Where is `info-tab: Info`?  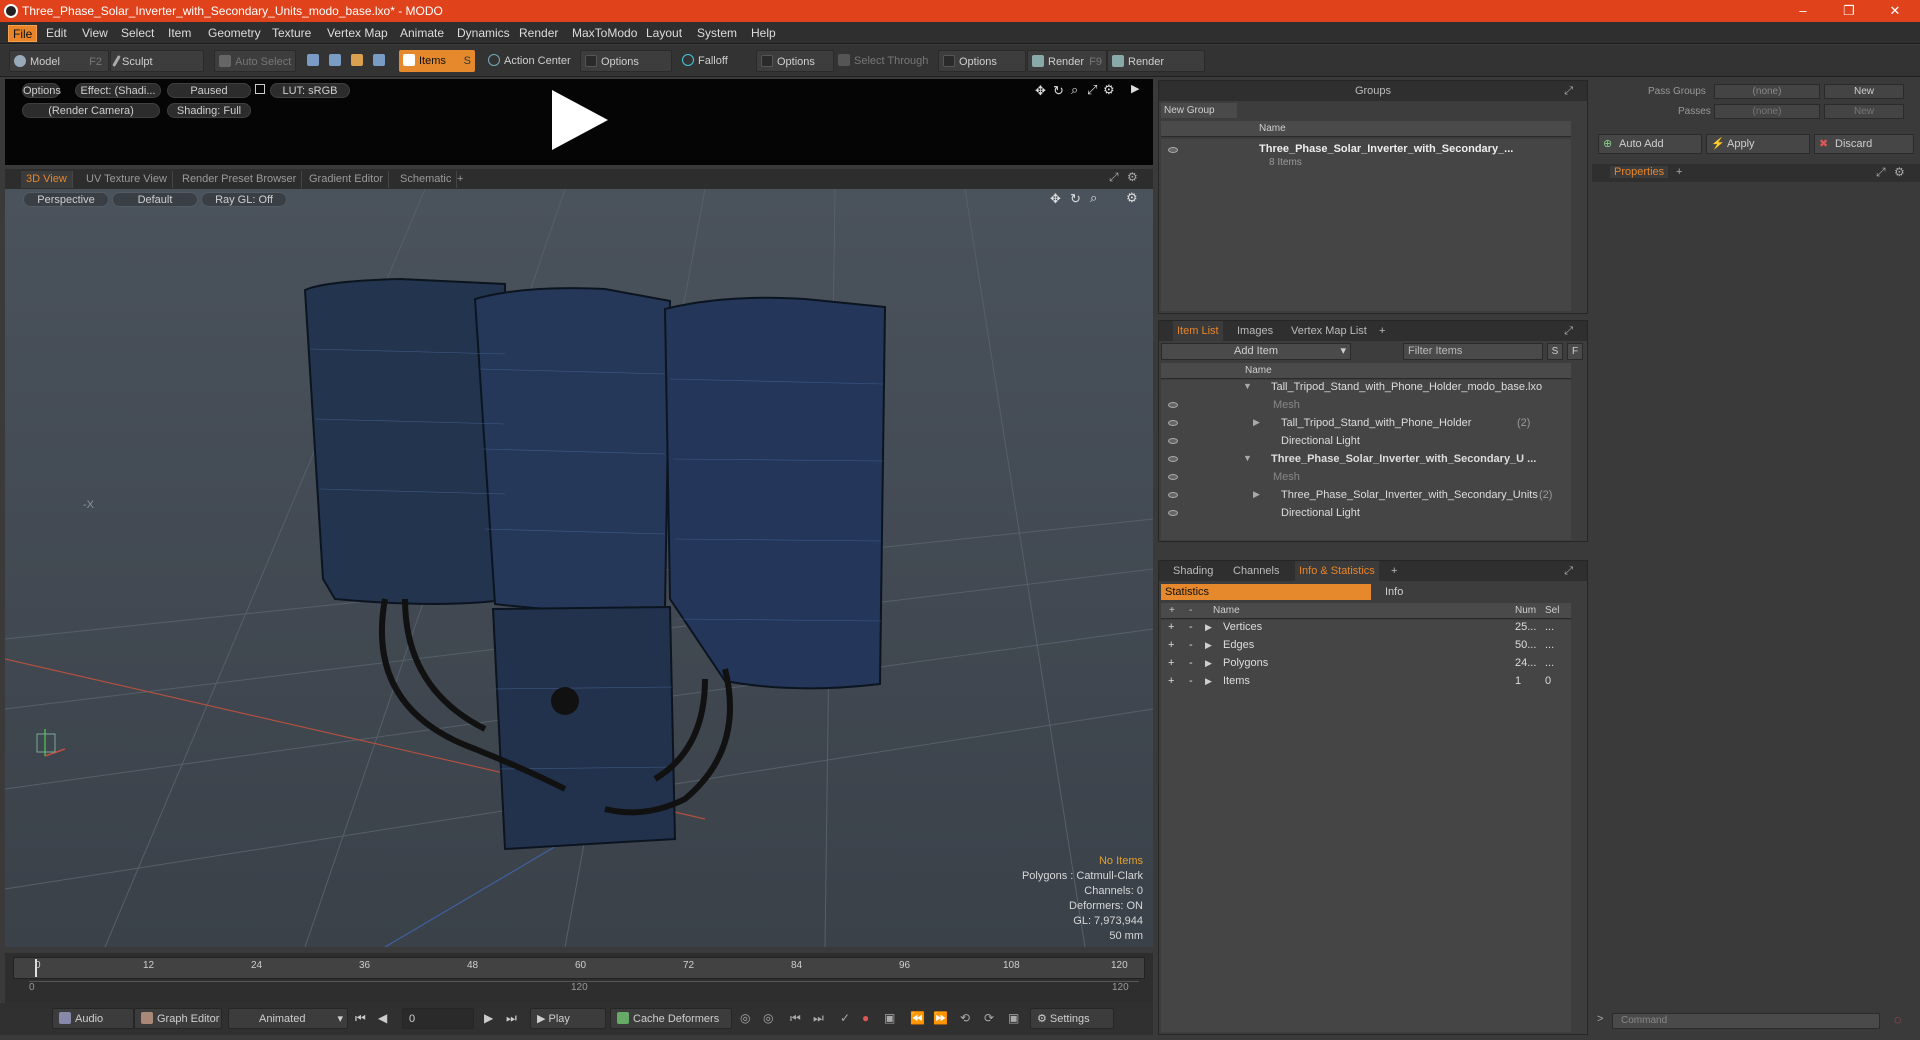 info-tab: Info is located at coordinates (1471, 592).